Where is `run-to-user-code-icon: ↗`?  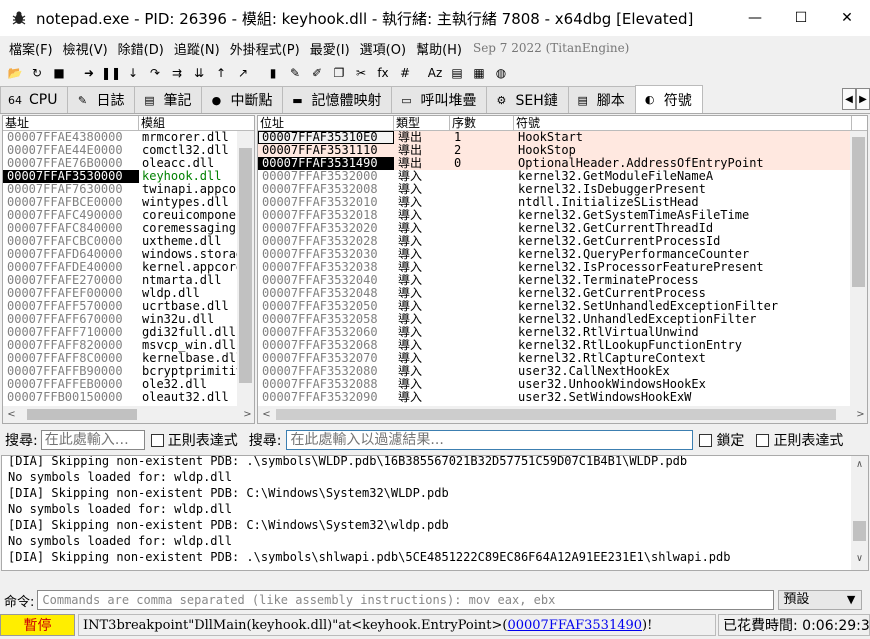 run-to-user-code-icon: ↗ is located at coordinates (243, 73).